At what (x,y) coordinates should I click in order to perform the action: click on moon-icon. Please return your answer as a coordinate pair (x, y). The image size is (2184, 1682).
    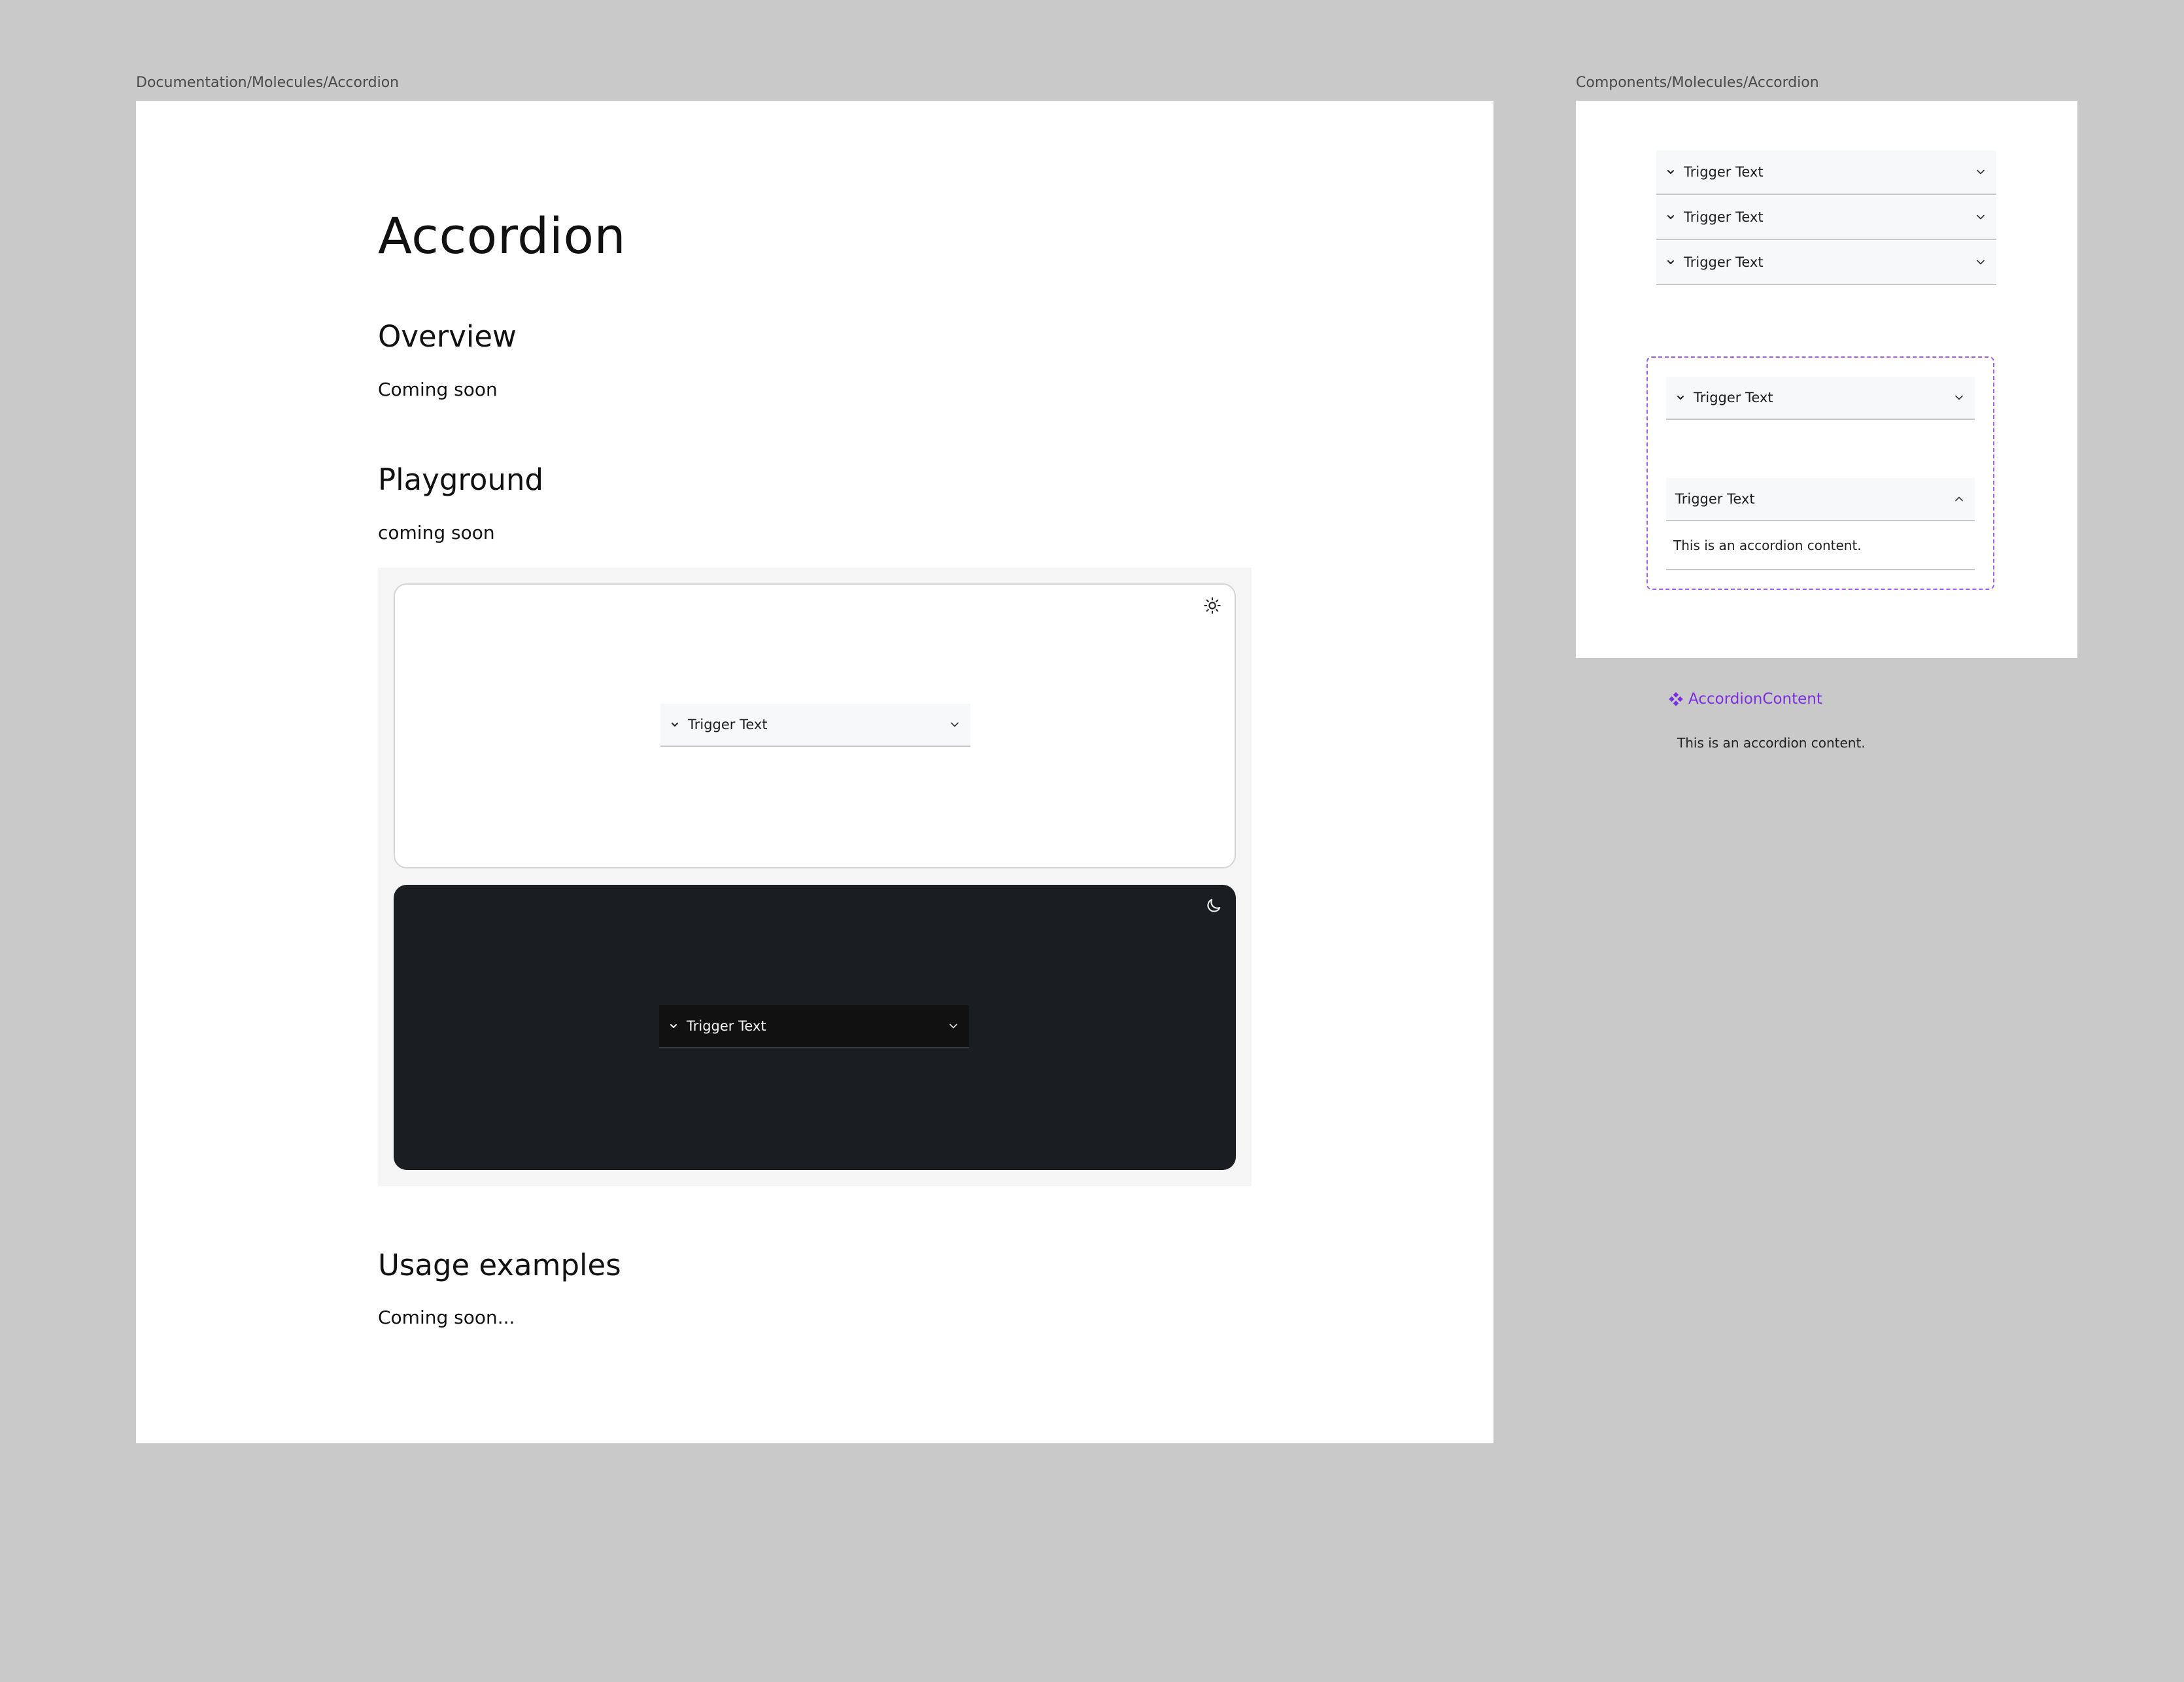
    Looking at the image, I should click on (1213, 906).